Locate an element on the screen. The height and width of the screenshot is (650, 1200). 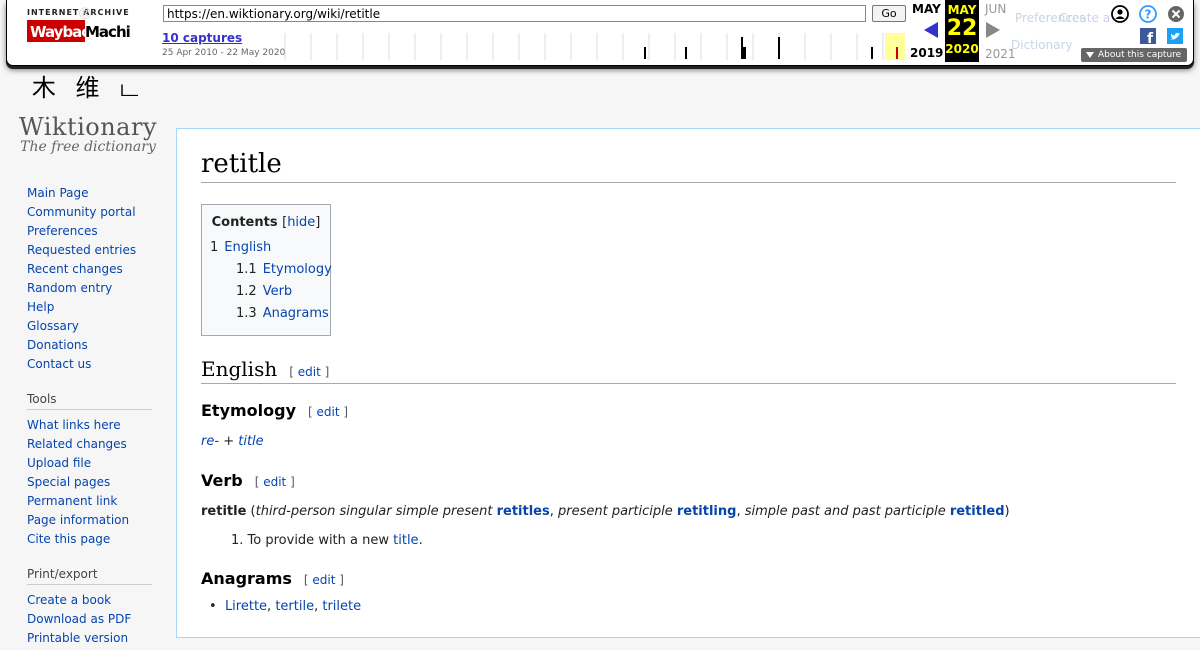
current-capture-date: MAY 22 2020 is located at coordinates (962, 31).